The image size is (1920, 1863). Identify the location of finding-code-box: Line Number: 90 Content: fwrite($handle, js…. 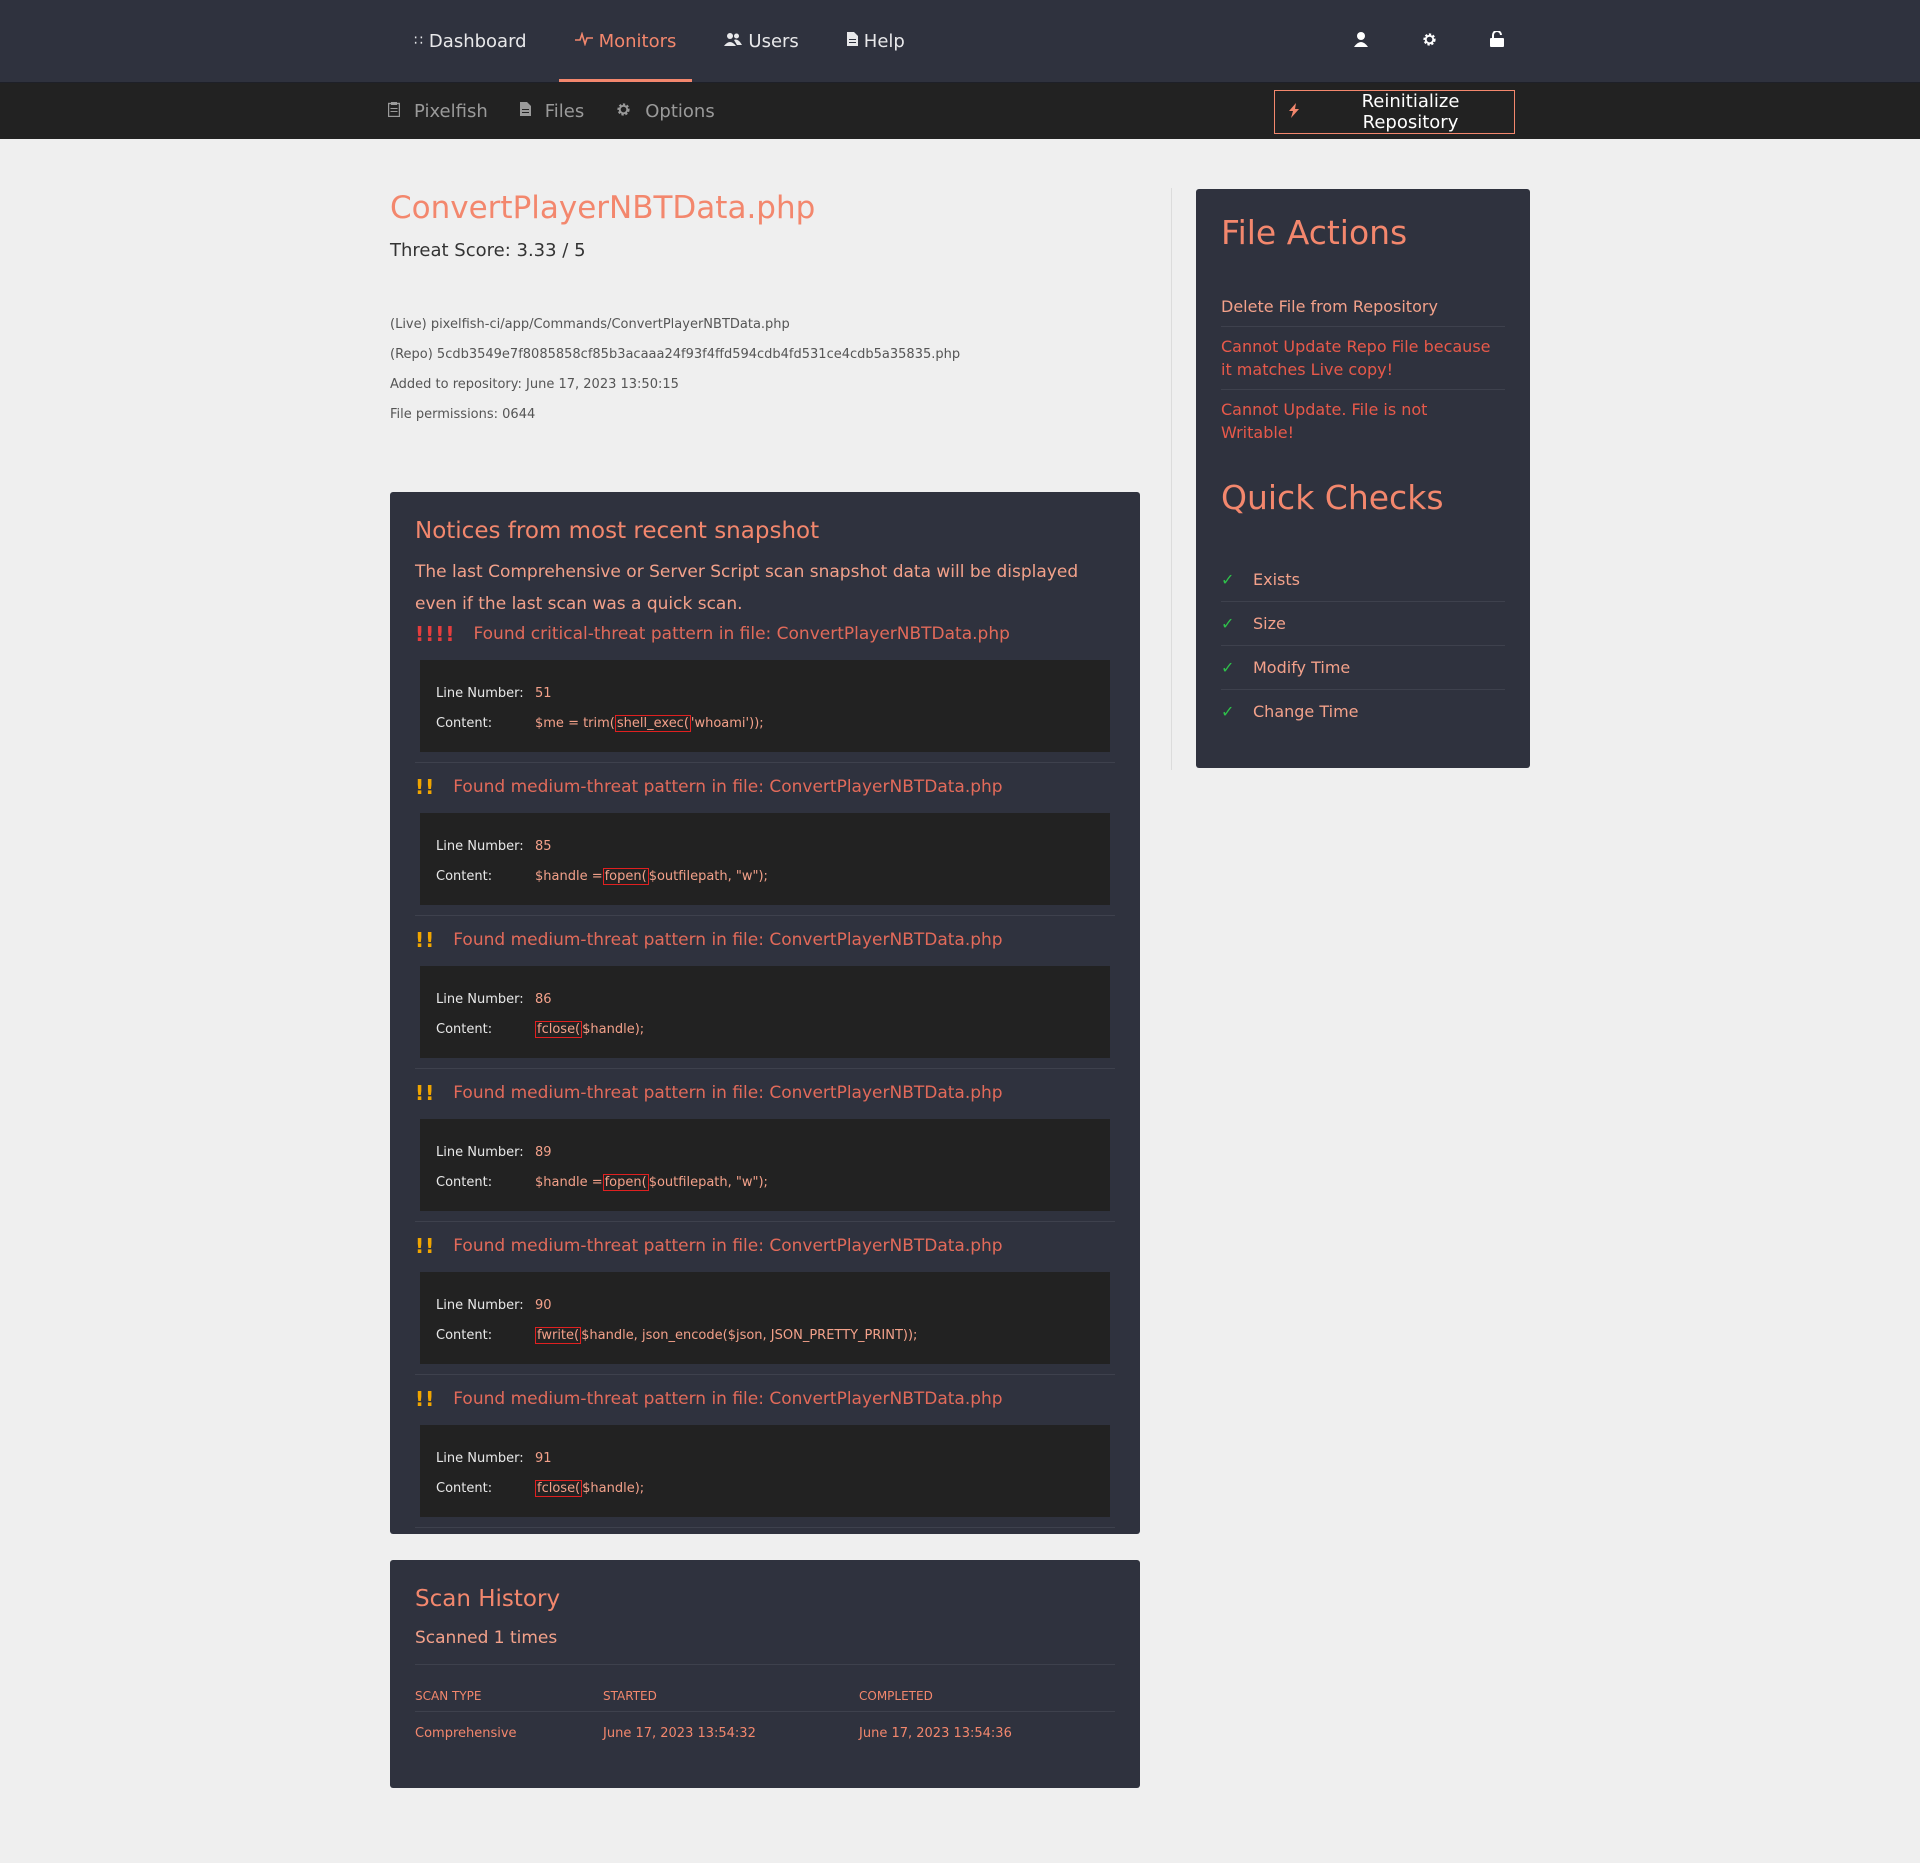
(765, 1318).